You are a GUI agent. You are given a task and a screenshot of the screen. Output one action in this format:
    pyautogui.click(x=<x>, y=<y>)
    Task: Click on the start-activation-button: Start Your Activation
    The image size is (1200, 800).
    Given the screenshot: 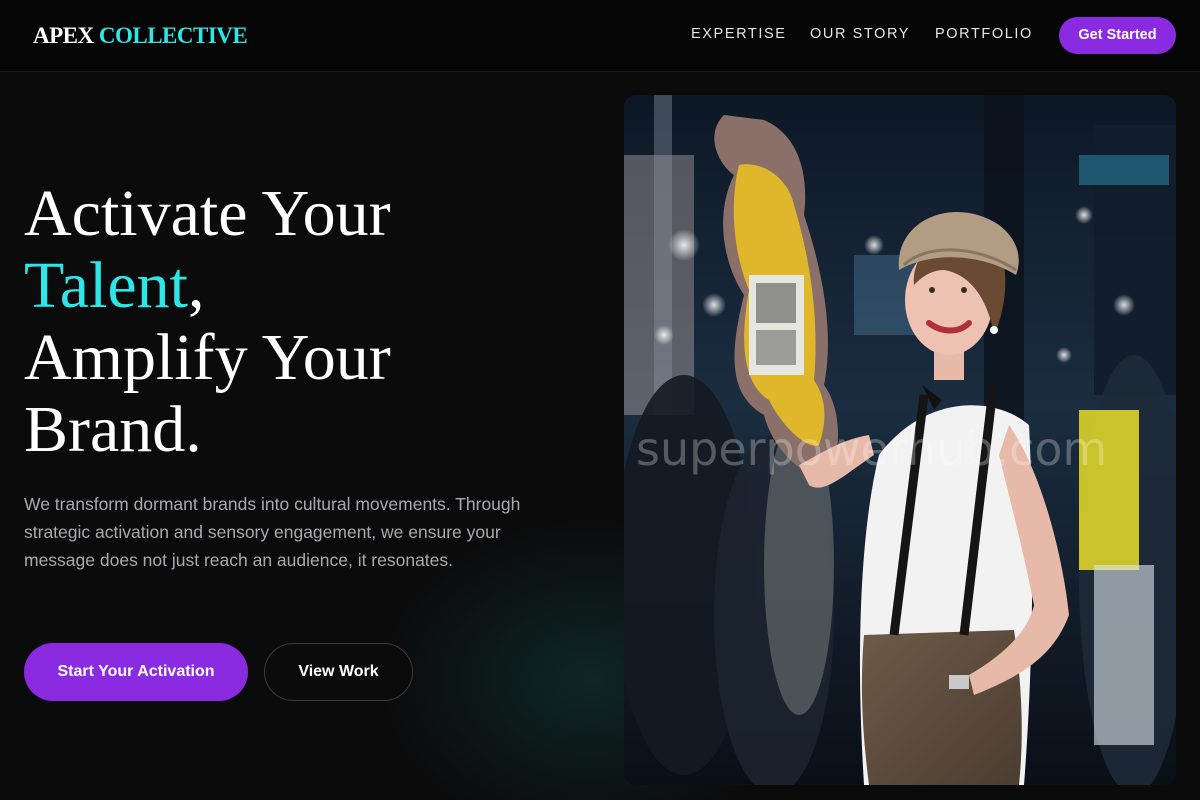 What is the action you would take?
    pyautogui.click(x=136, y=672)
    